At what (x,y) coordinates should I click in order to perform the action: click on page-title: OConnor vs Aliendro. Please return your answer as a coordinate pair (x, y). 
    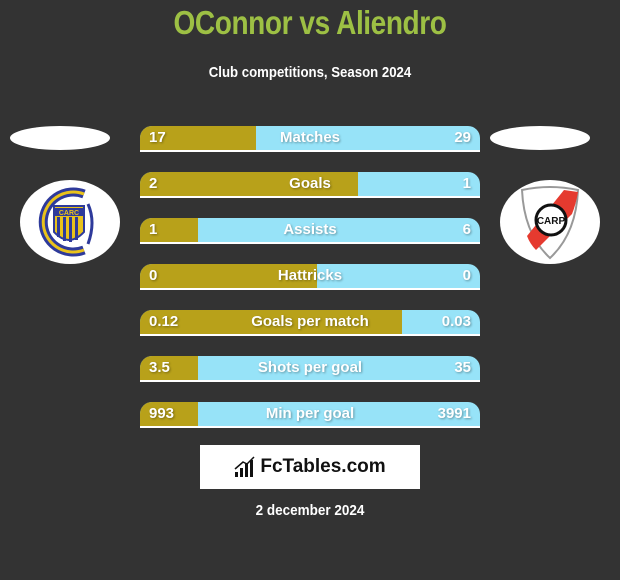
    Looking at the image, I should click on (310, 22).